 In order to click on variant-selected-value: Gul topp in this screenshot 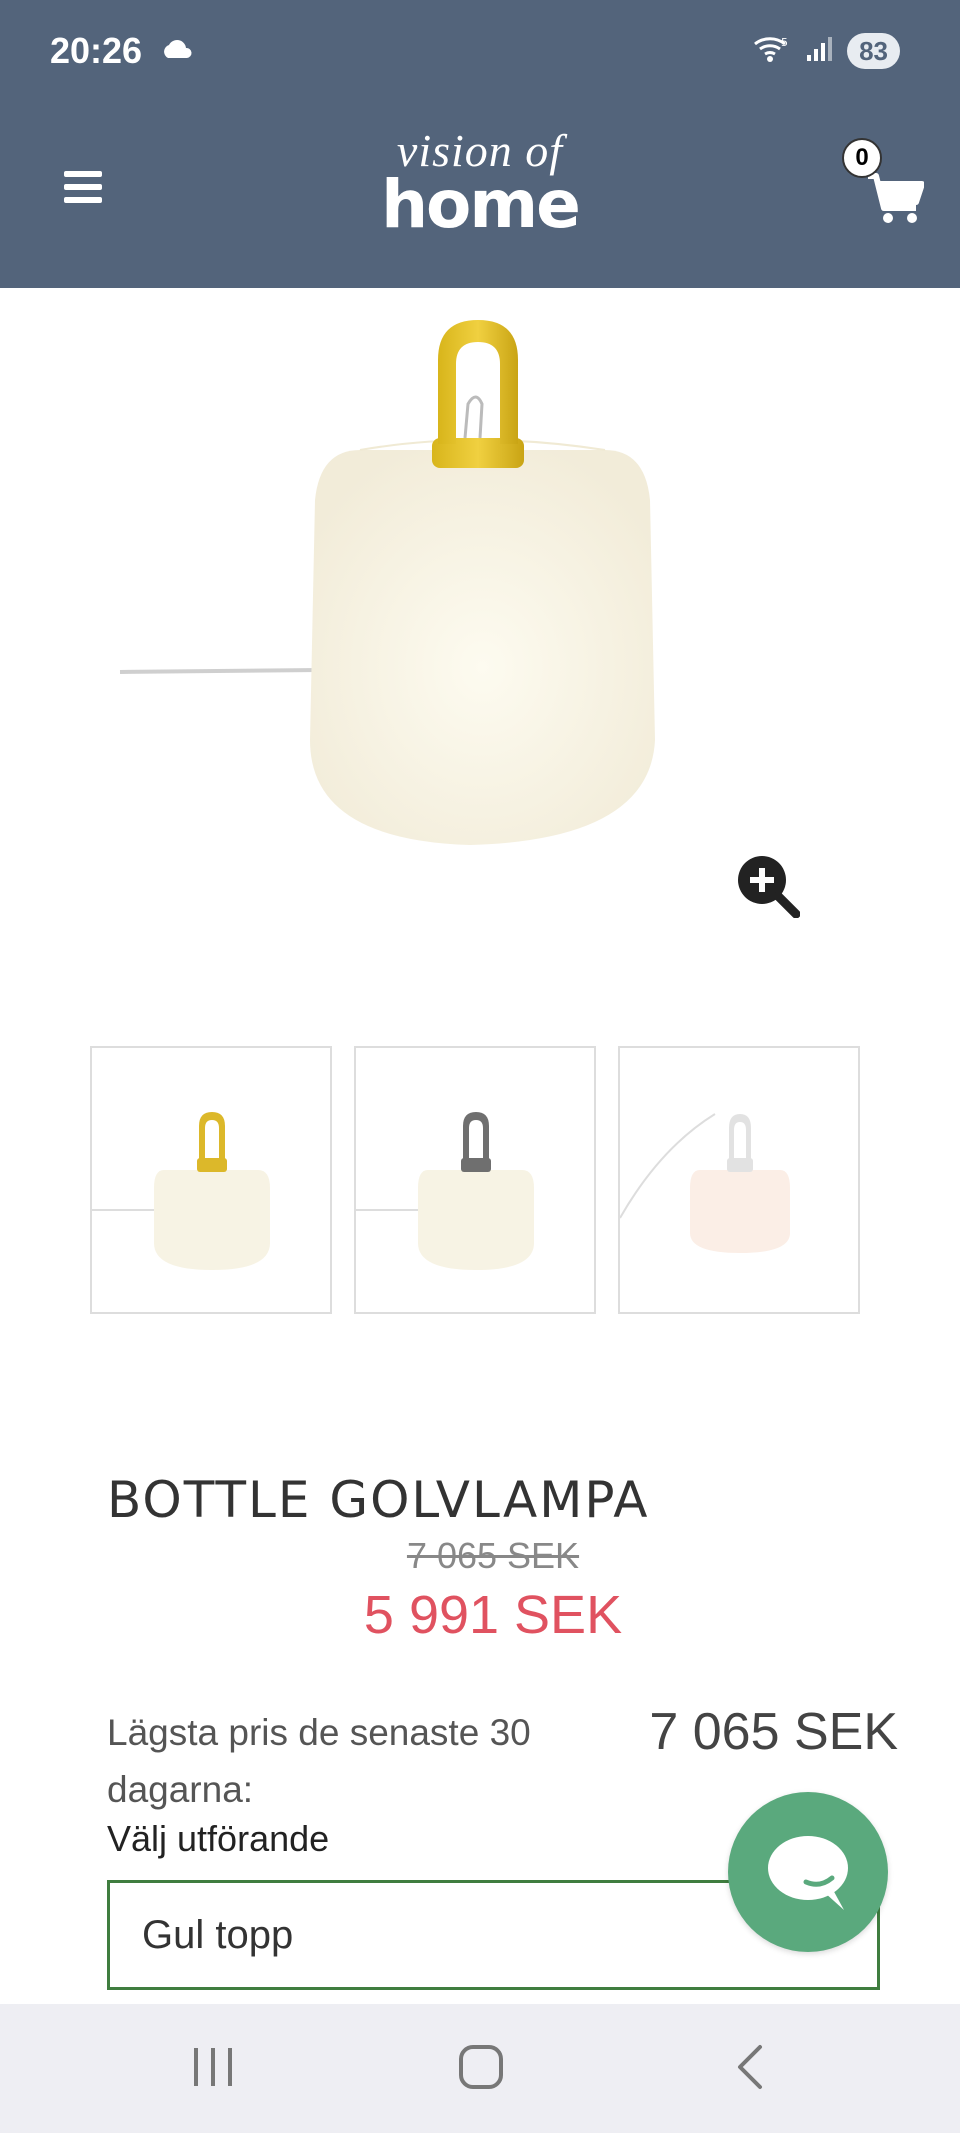, I will do `click(218, 1935)`.